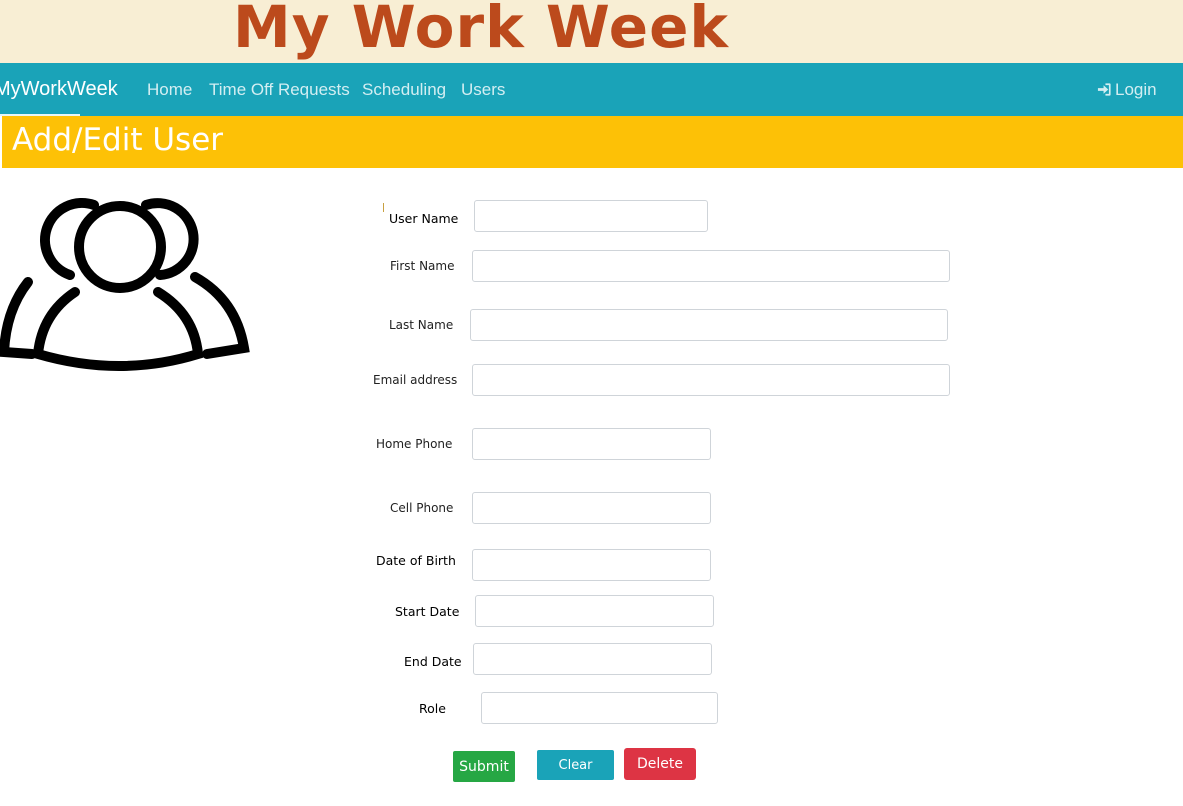 The width and height of the screenshot is (1183, 806). I want to click on first-name-input, so click(711, 266).